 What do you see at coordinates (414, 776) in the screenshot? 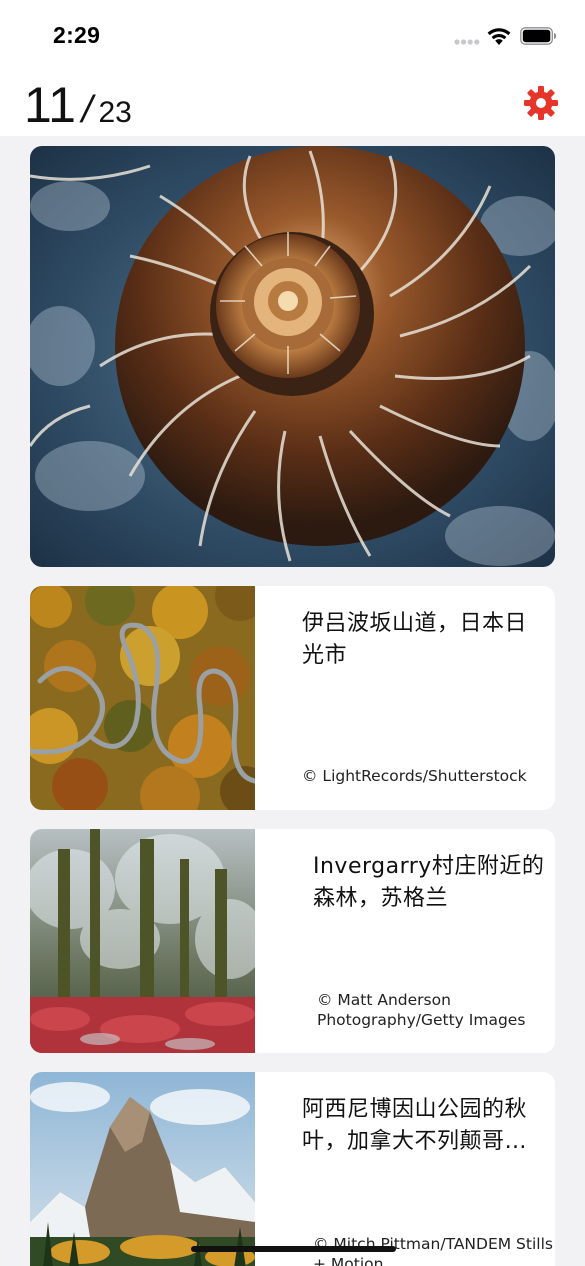
I see `story-credit: © LightRecords/Shutterstock` at bounding box center [414, 776].